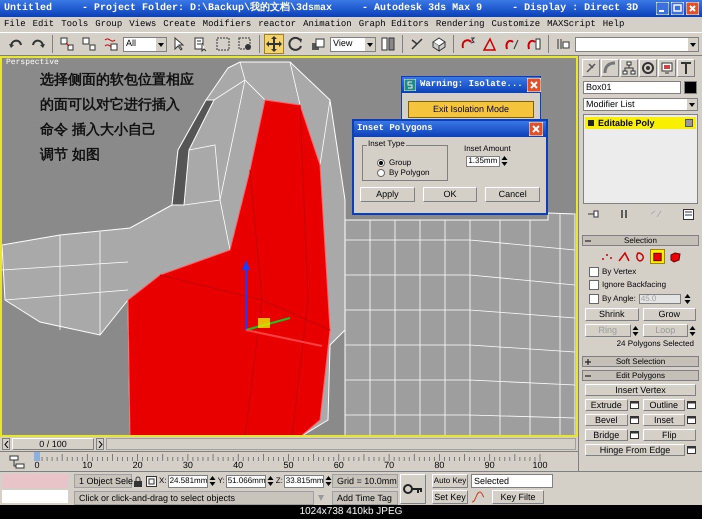 The width and height of the screenshot is (702, 519). I want to click on edit-poly-button: Insert Vertex, so click(640, 390).